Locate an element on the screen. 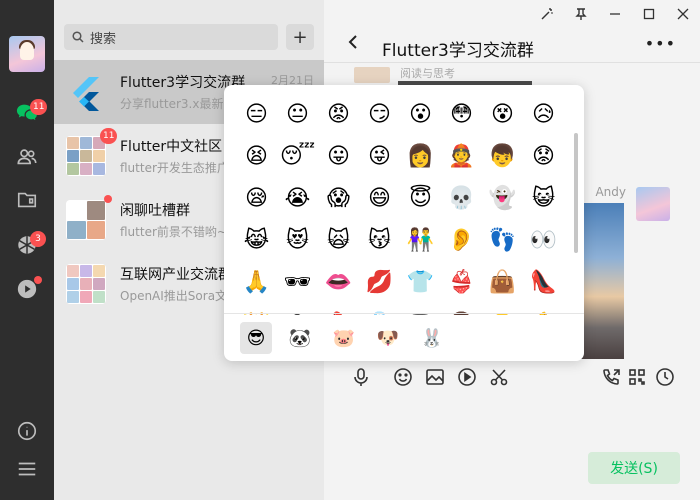 The height and width of the screenshot is (500, 700). emoji-item: 😟 is located at coordinates (543, 156).